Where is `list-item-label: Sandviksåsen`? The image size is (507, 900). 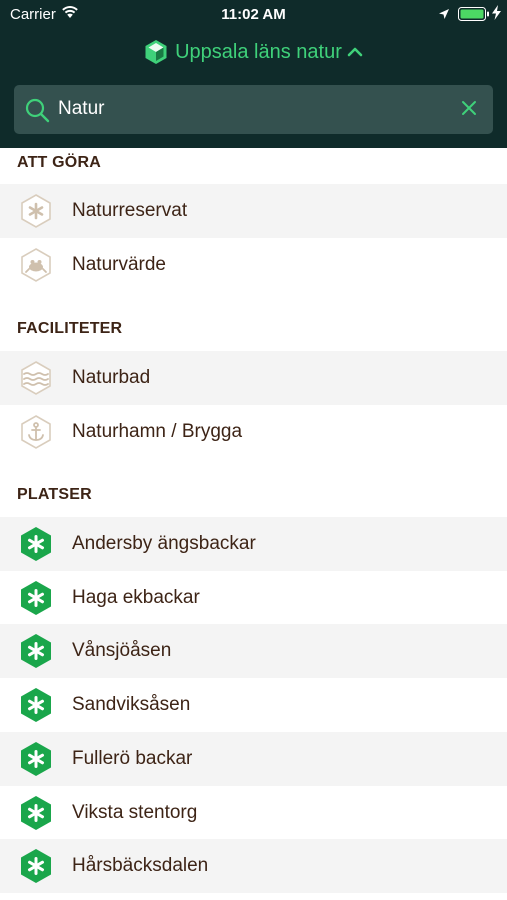 list-item-label: Sandviksåsen is located at coordinates (131, 704).